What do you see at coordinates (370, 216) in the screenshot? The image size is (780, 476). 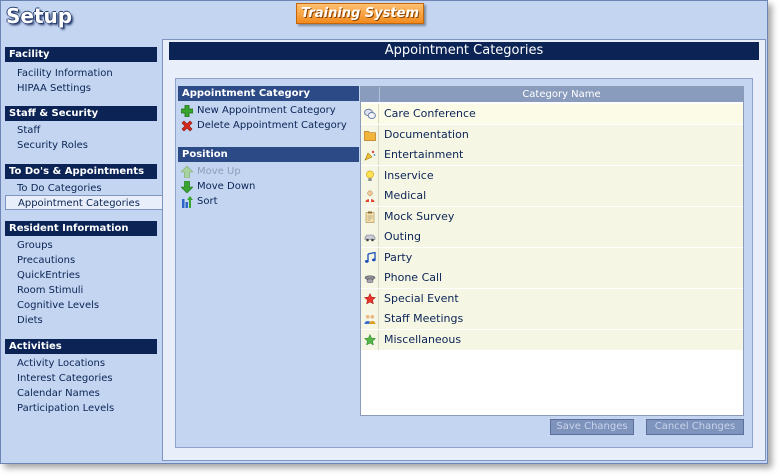 I see `clipboard-icon` at bounding box center [370, 216].